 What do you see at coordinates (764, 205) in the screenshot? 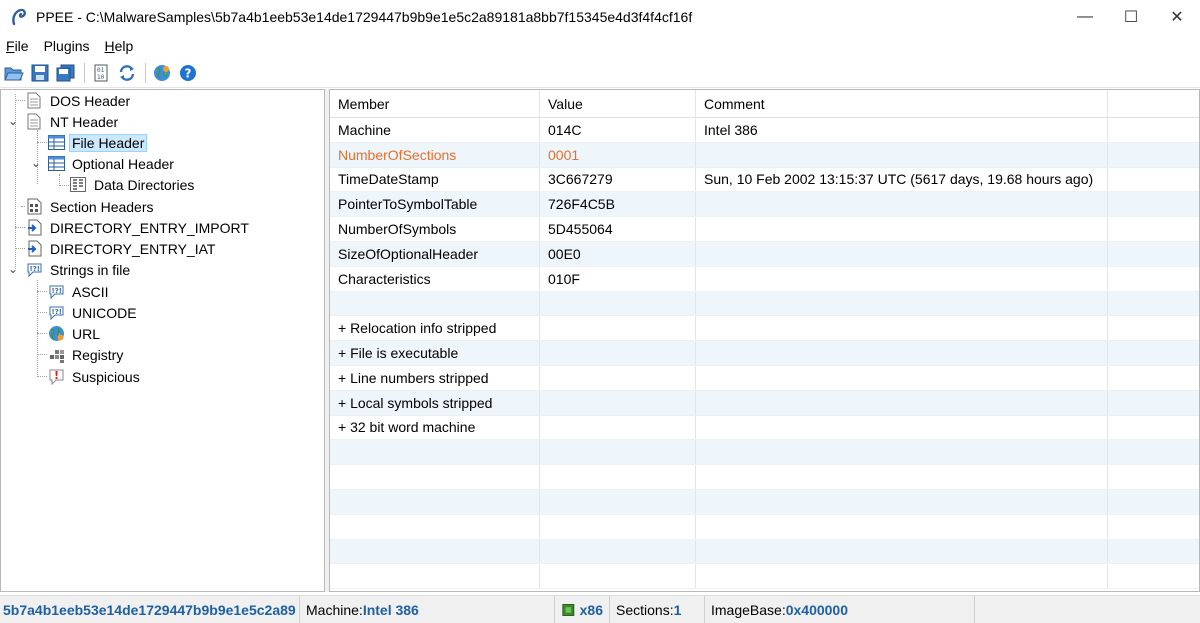
I see `table-row: PointerToSymbolTable 726F4C5B` at bounding box center [764, 205].